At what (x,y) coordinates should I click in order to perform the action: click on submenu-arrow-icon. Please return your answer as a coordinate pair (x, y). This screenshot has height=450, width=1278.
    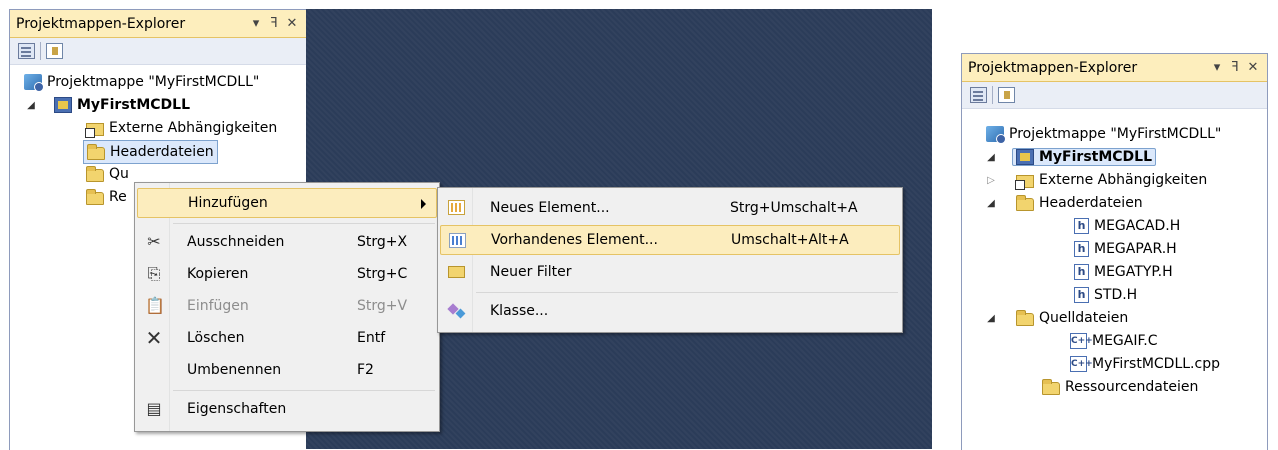
    Looking at the image, I should click on (423, 204).